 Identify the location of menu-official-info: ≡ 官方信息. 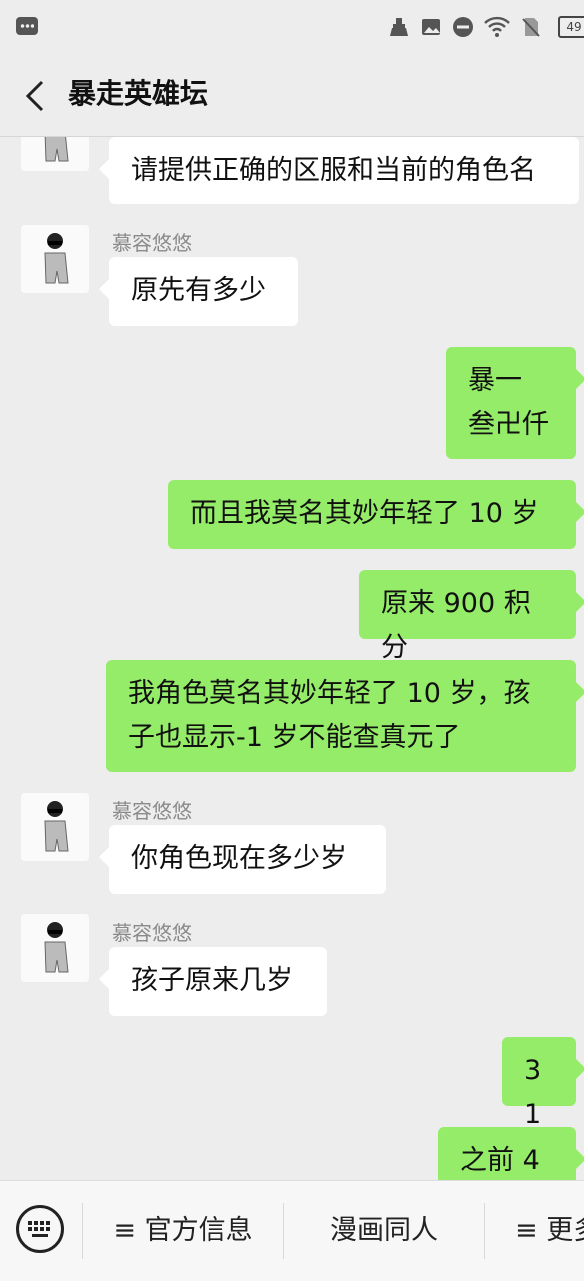
(183, 1231).